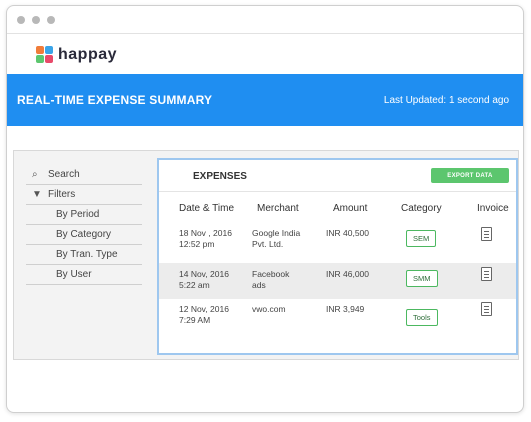 Image resolution: width=531 pixels, height=422 pixels. Describe the element at coordinates (78, 214) in the screenshot. I see `sidebar-item-label: By Period` at that location.